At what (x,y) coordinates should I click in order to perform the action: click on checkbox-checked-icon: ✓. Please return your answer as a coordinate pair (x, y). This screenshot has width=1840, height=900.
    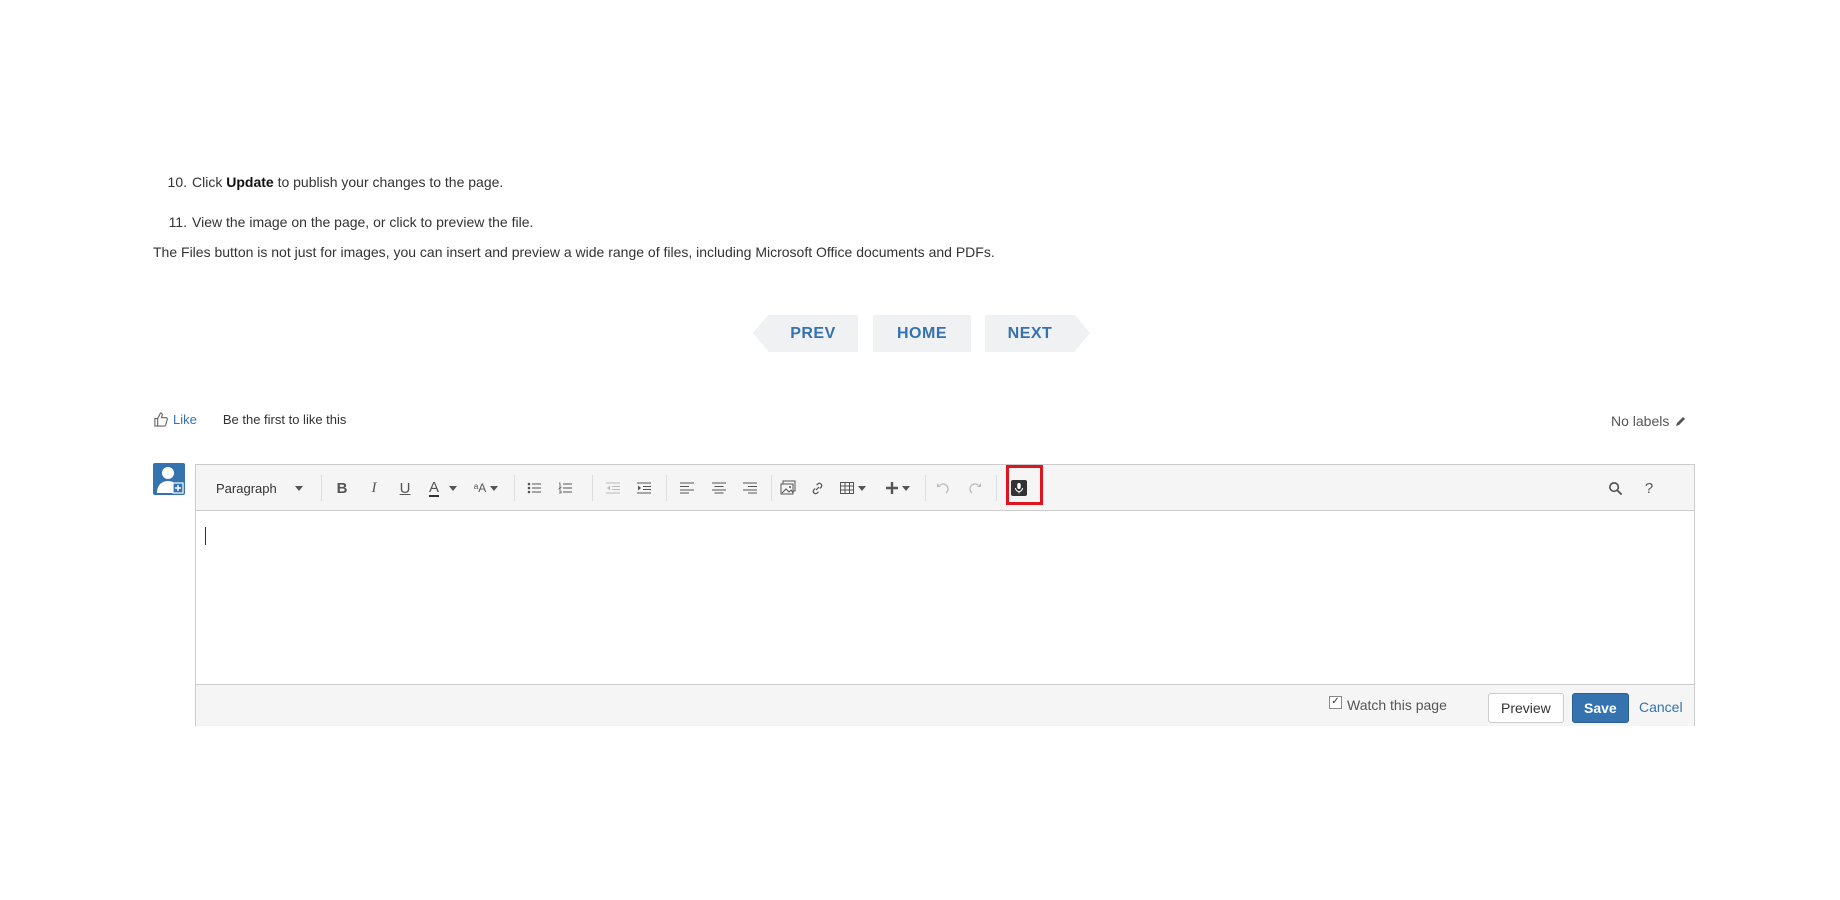
    Looking at the image, I should click on (1335, 702).